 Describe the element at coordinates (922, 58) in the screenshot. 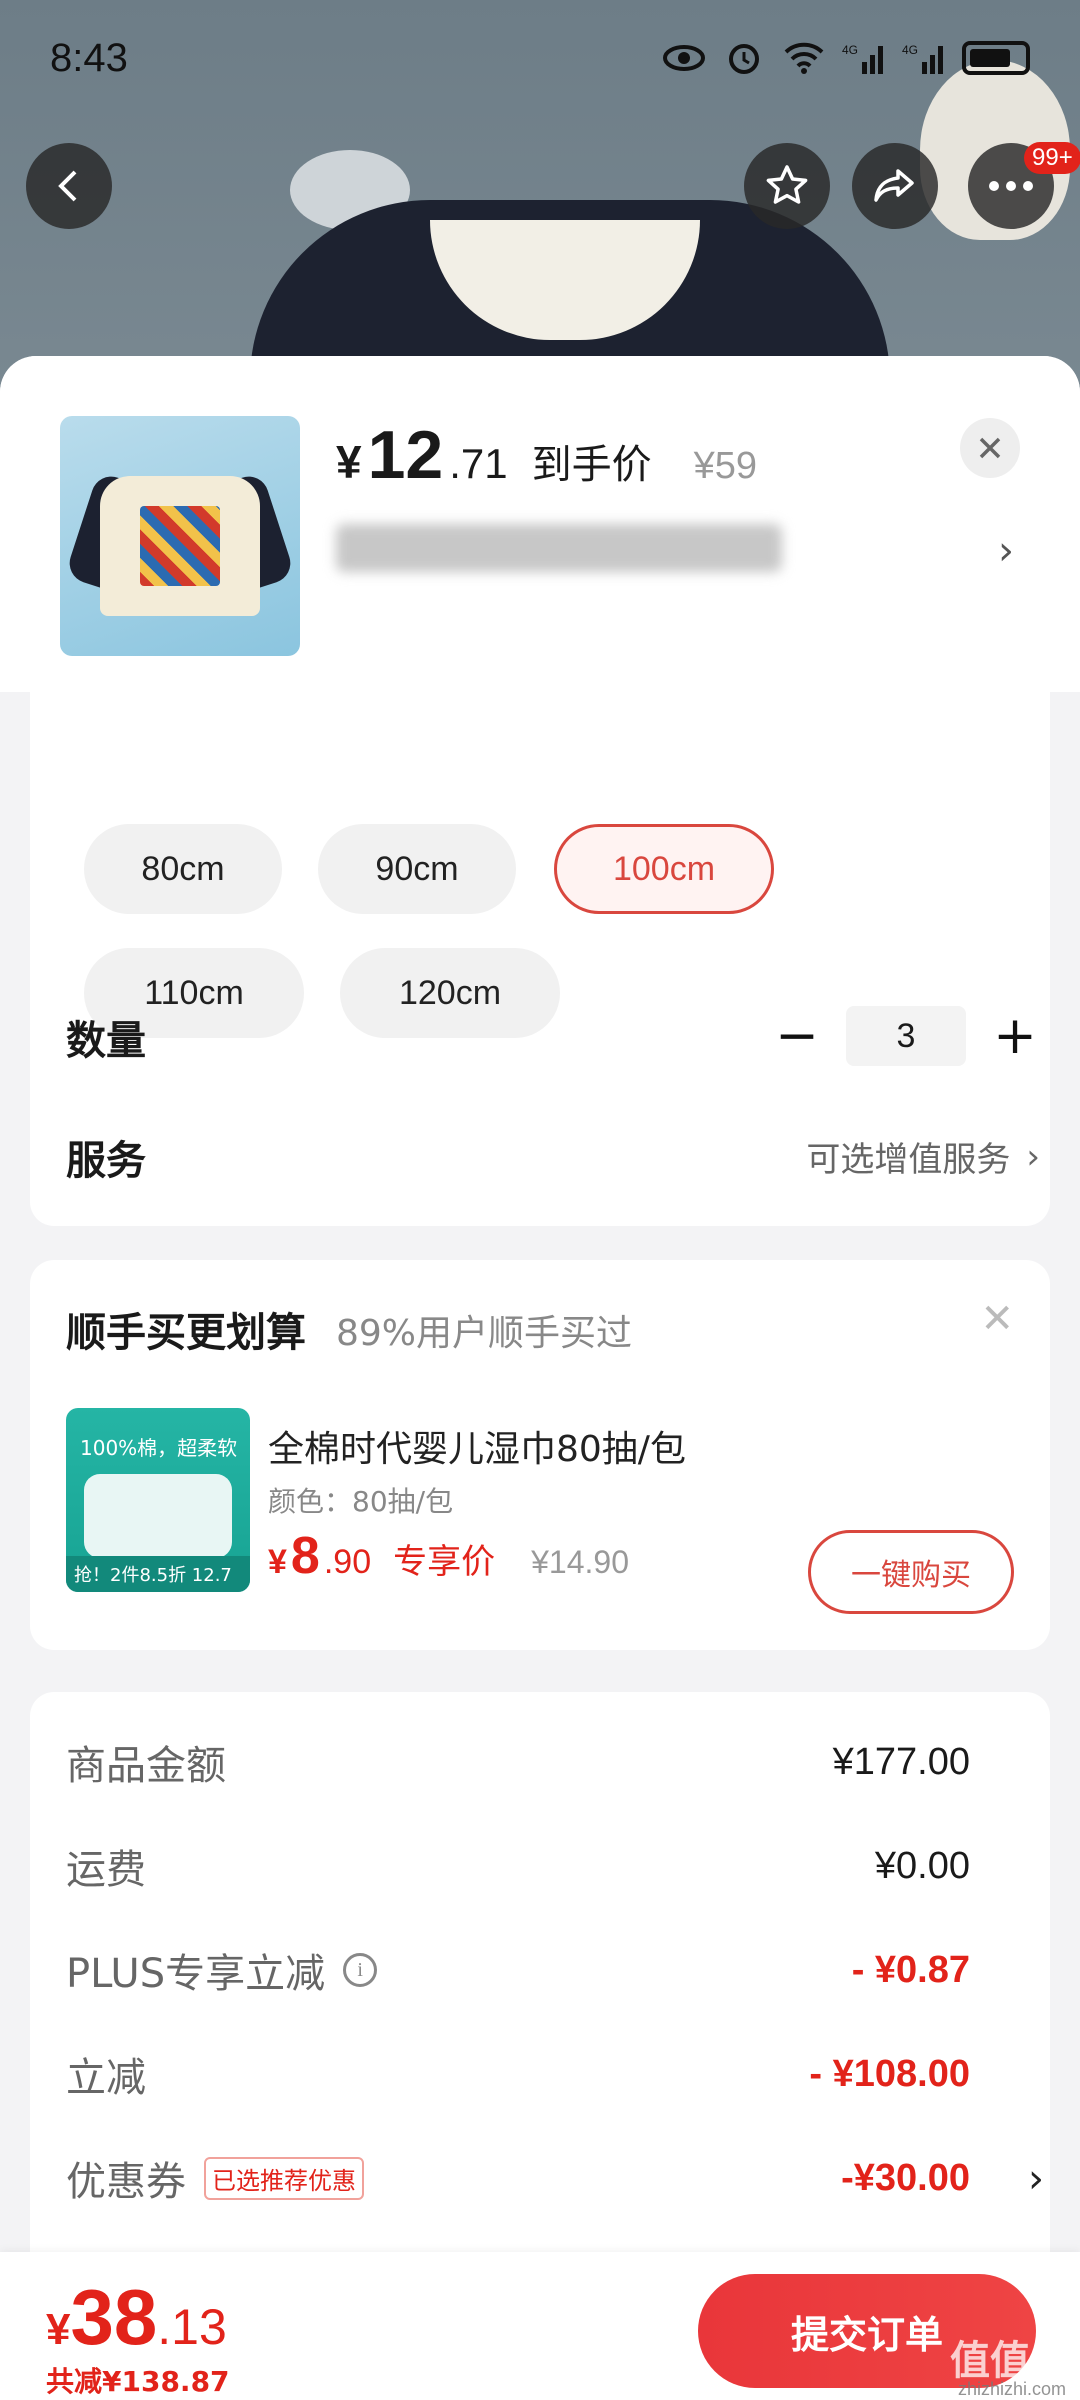

I see `signal-4g-icon-2: 4G` at that location.